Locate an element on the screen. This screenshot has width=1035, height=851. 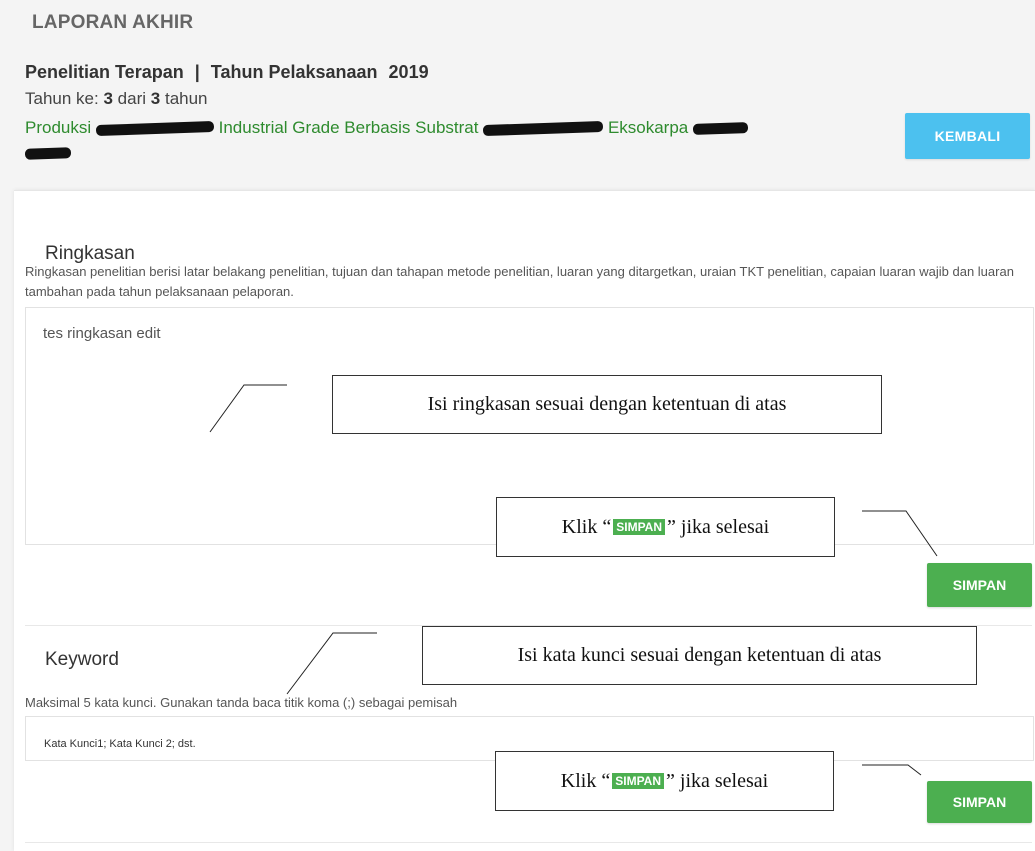
keyword-click-annotation: Klik “SIMPAN” jika selesai is located at coordinates (664, 781).